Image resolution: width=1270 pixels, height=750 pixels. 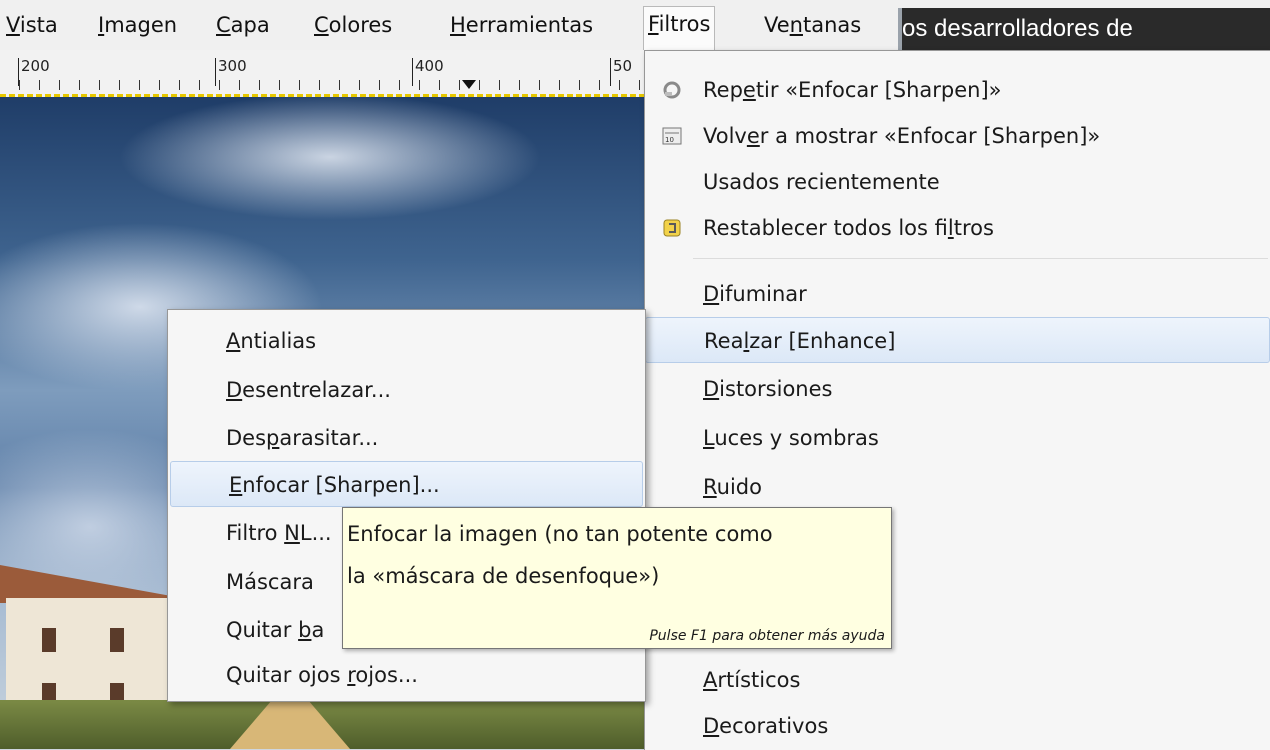 I want to click on repeat-icon, so click(x=672, y=90).